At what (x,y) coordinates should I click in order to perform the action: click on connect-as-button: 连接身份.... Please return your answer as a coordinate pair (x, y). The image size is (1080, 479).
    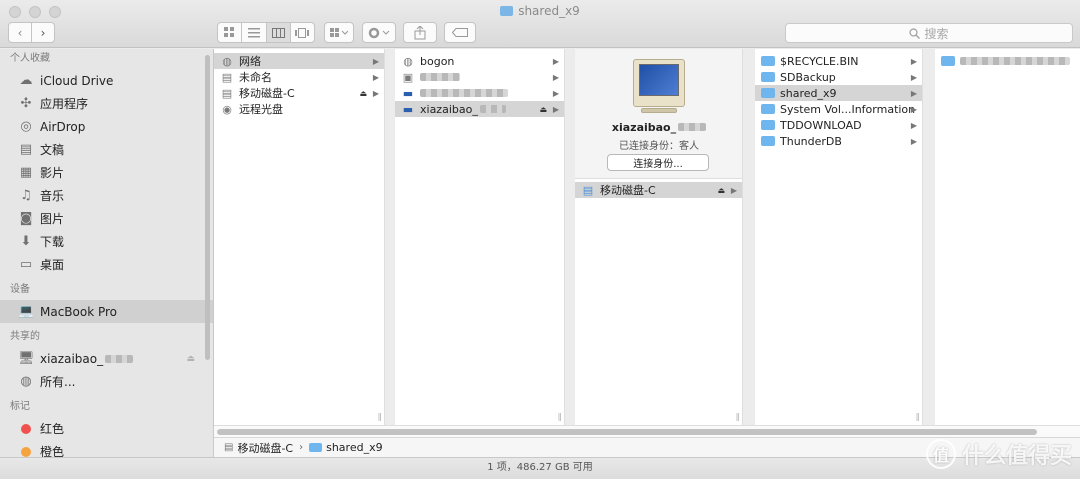
    Looking at the image, I should click on (658, 162).